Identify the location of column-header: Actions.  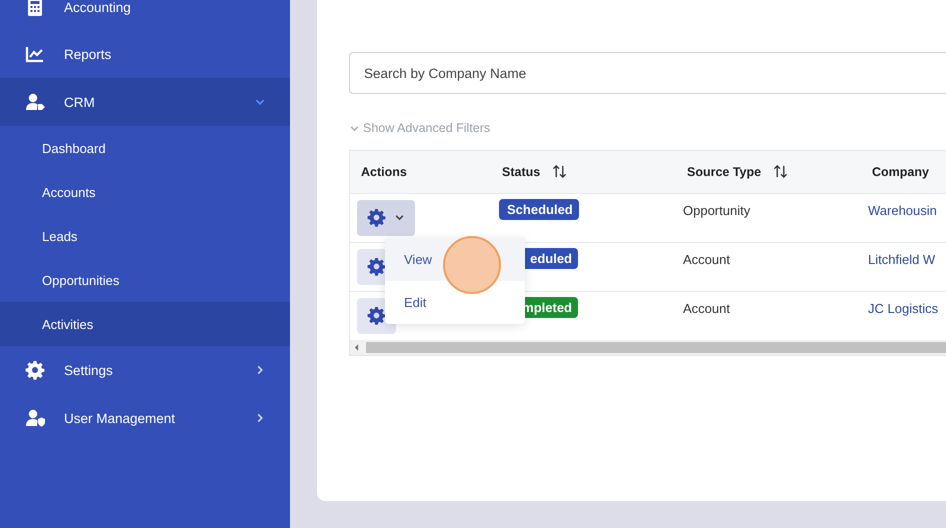
(378, 171).